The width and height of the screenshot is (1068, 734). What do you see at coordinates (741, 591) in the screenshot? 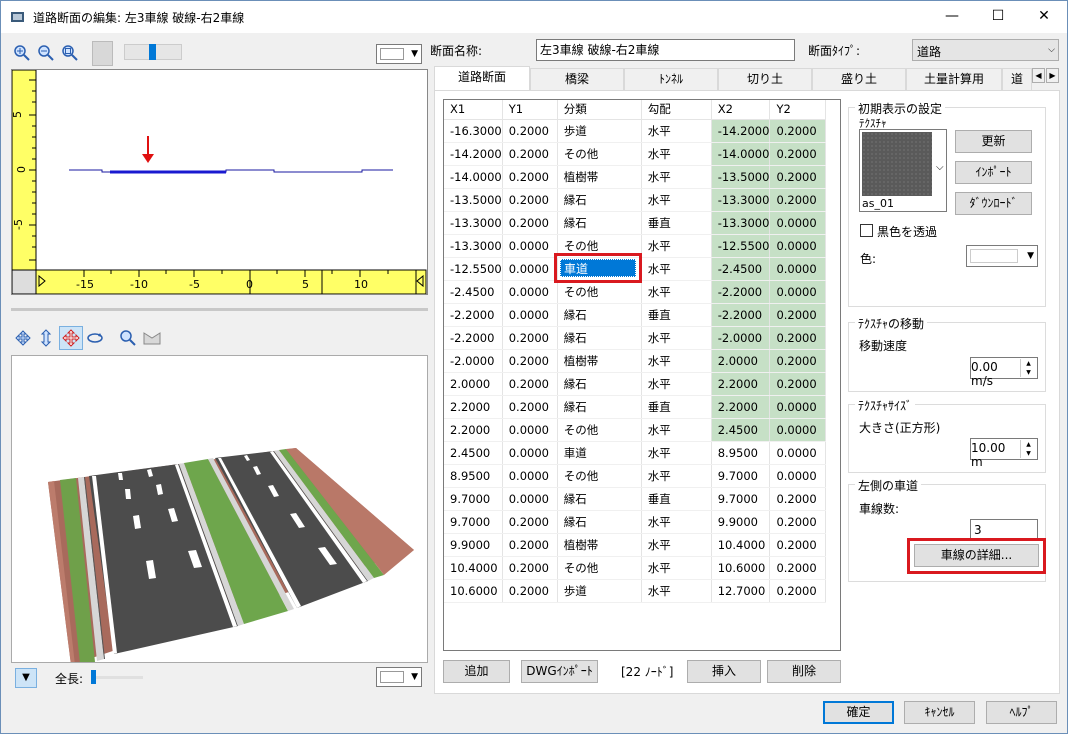
I see `table-cell: 12.7000` at bounding box center [741, 591].